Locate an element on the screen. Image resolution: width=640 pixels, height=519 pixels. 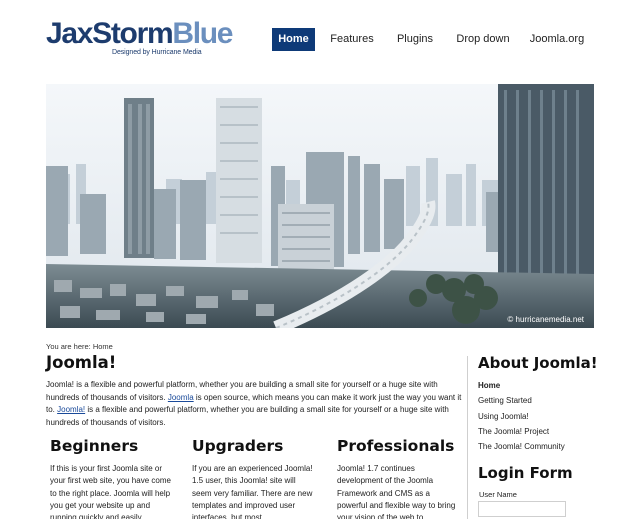
breadcrumb: You are here: Home is located at coordinates (79, 346).